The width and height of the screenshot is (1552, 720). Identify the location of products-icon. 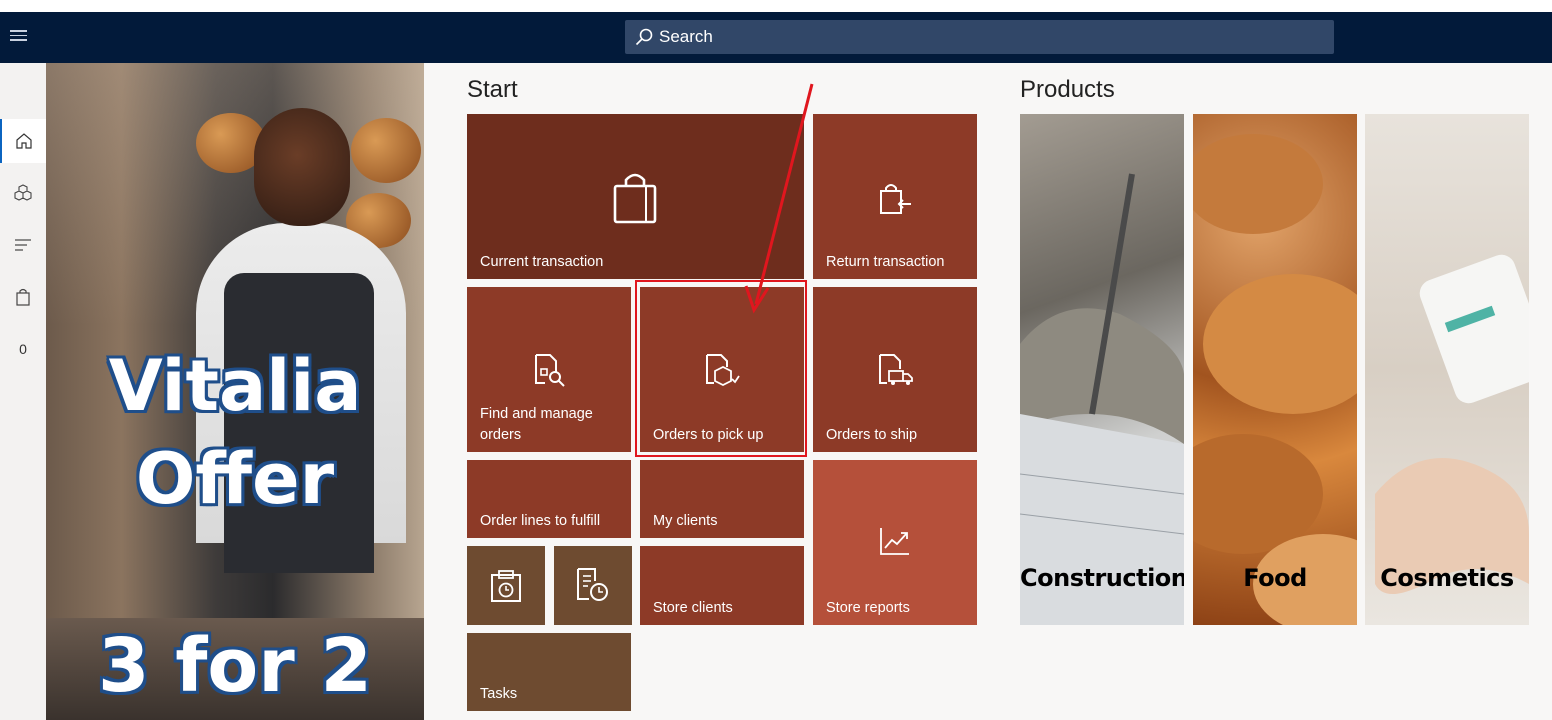
(23, 192).